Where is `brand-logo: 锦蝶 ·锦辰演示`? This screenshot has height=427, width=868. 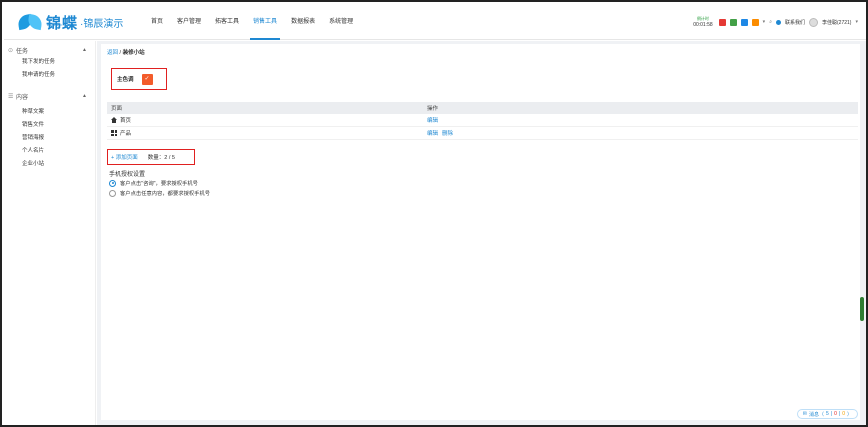
brand-logo: 锦蝶 ·锦辰演示 is located at coordinates (70, 22).